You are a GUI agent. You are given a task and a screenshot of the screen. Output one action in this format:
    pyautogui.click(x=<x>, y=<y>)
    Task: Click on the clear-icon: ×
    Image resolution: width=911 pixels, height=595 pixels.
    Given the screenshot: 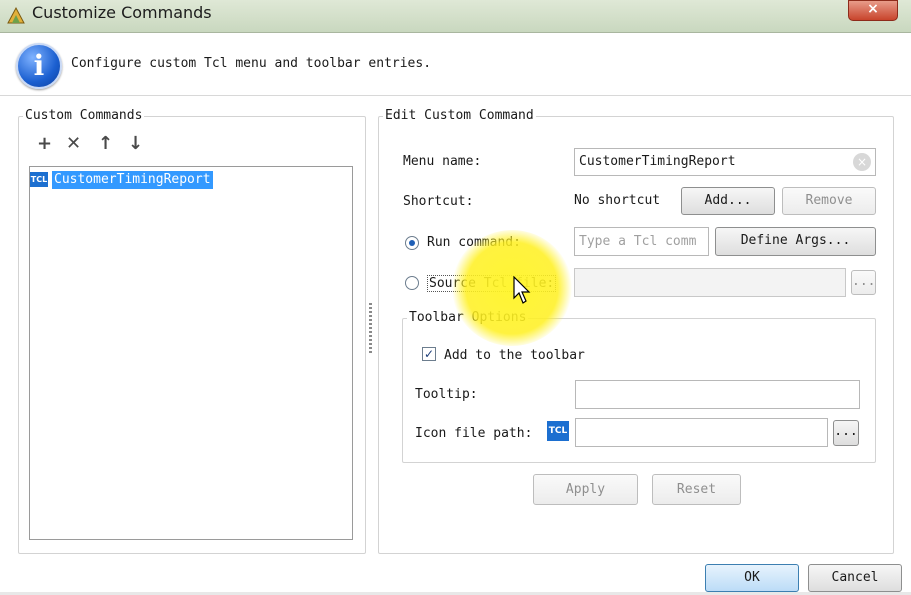 What is the action you would take?
    pyautogui.click(x=862, y=162)
    